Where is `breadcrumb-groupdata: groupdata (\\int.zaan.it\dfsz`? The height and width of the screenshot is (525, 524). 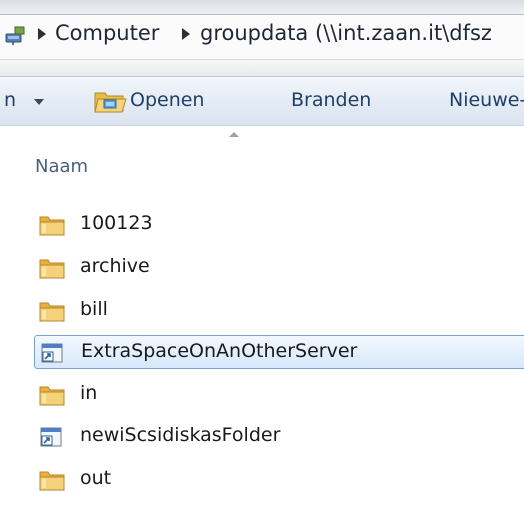
breadcrumb-groupdata: groupdata (\\int.zaan.it\dfsz is located at coordinates (346, 33).